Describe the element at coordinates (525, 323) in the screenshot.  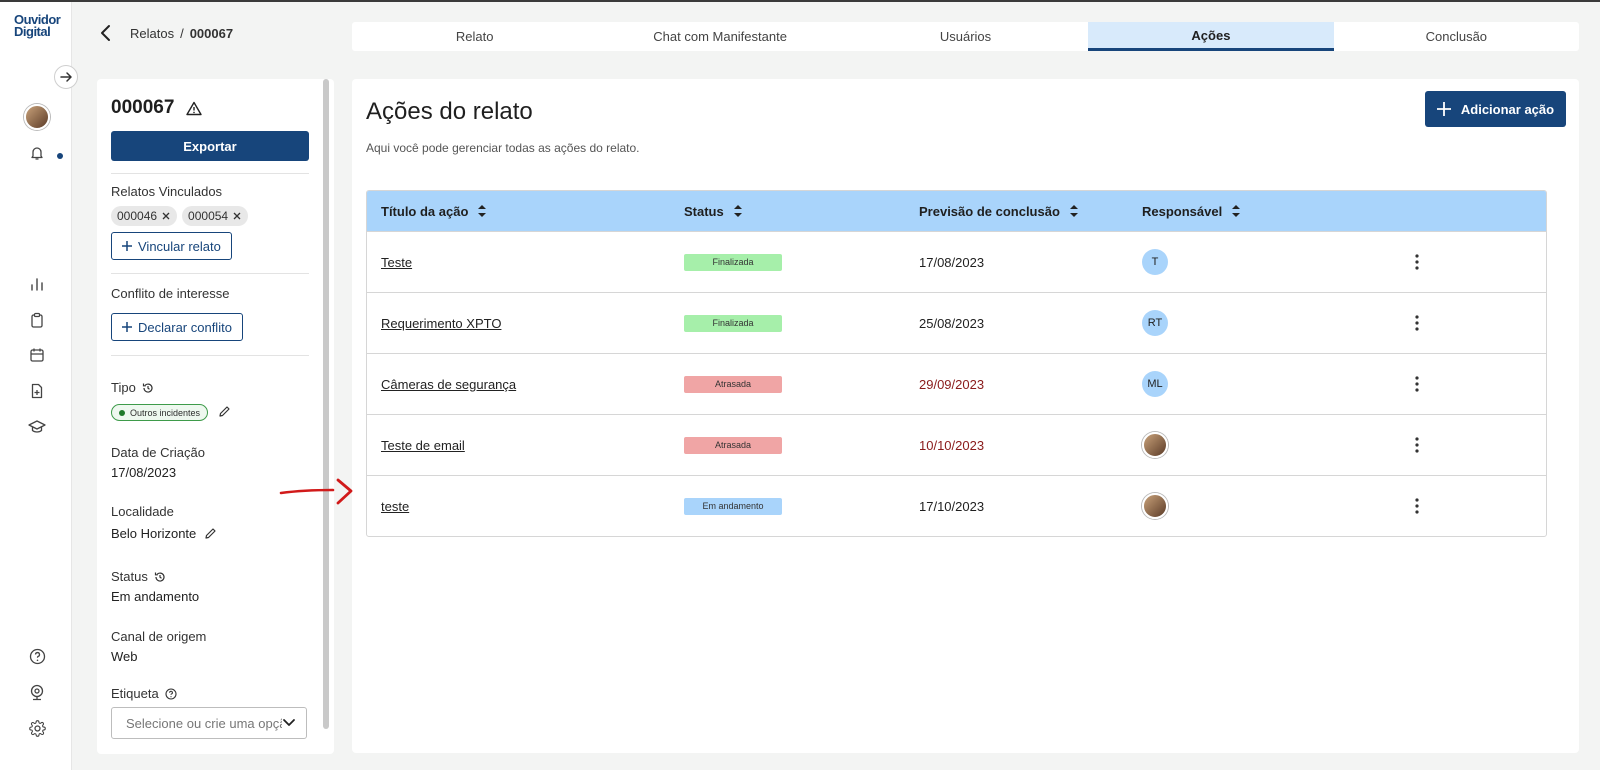
I see `cell-title: Requerimento XPTO` at that location.